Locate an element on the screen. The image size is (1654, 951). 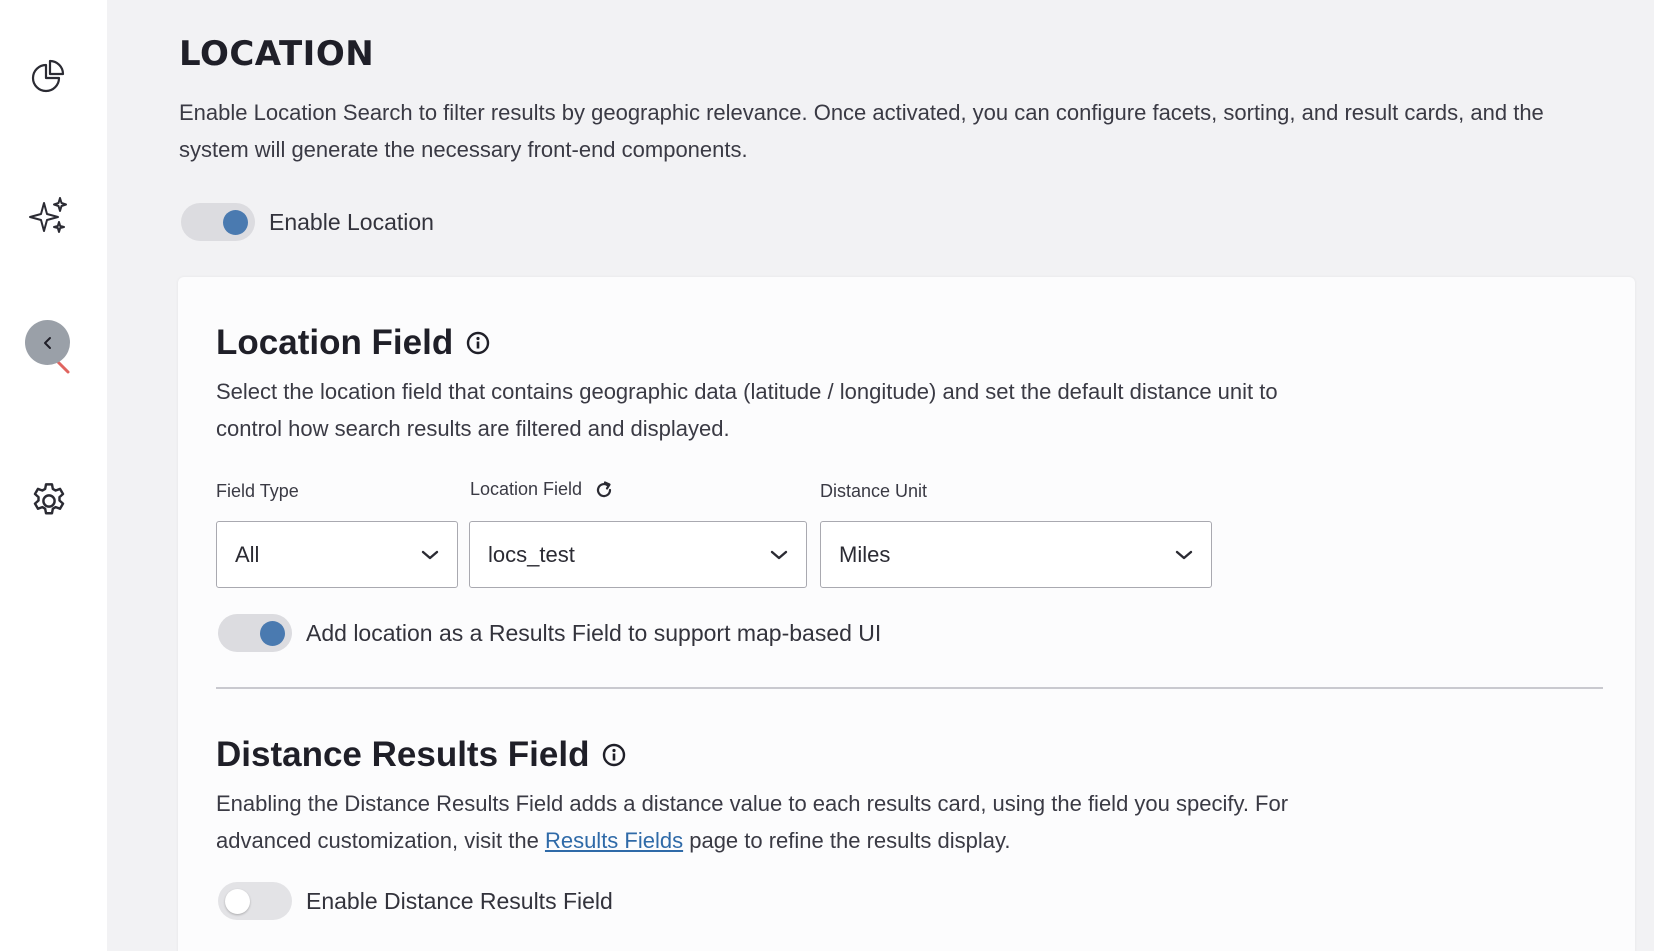
page-title: LOCATION is located at coordinates (277, 54).